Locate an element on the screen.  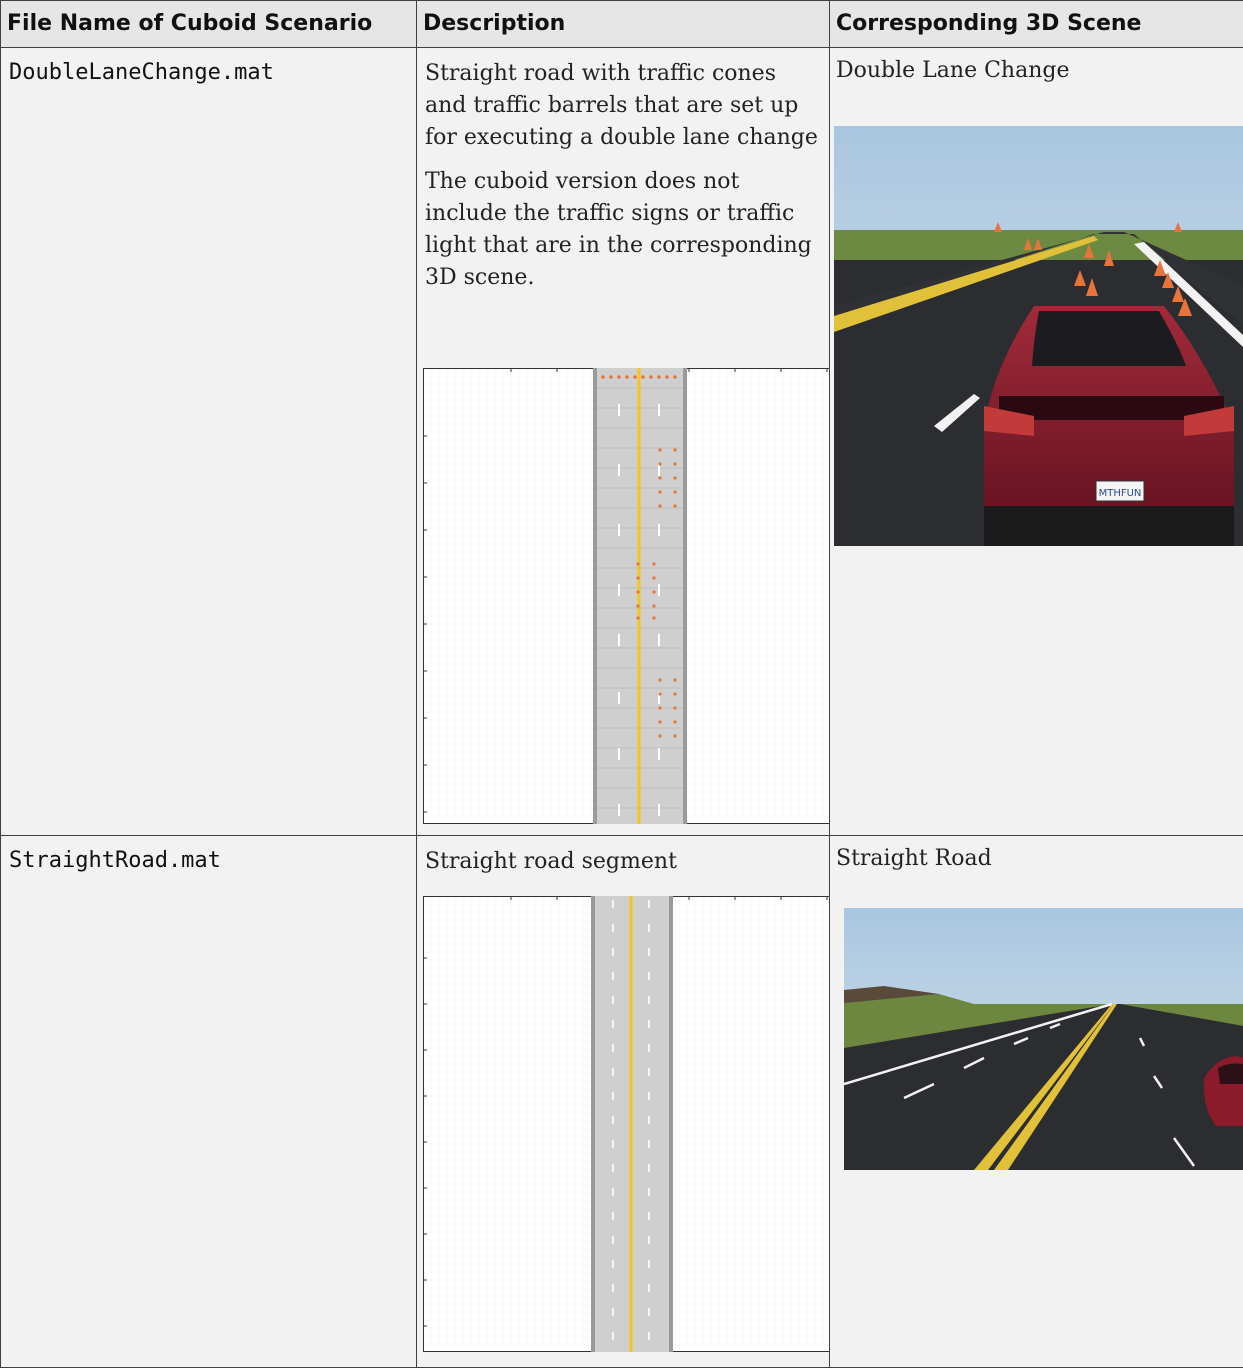
double-lane-change-3d-scene: MTHFUN is located at coordinates (1038, 336).